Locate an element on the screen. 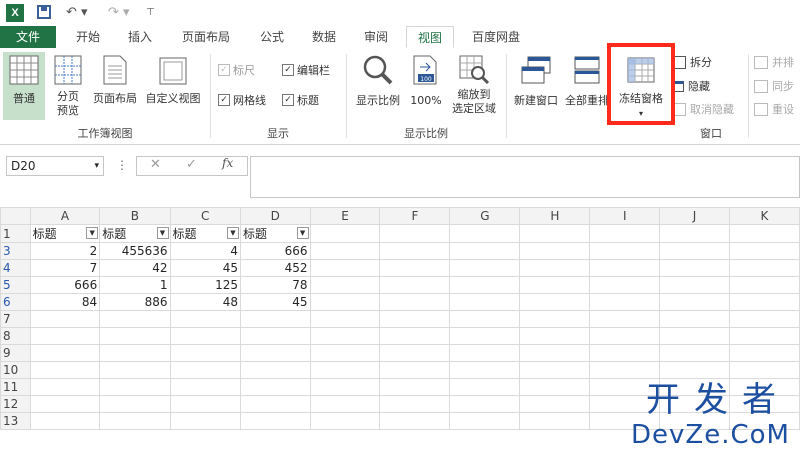 This screenshot has height=450, width=800. formula-bar-checkbox: ✓ 编辑栏 is located at coordinates (306, 71).